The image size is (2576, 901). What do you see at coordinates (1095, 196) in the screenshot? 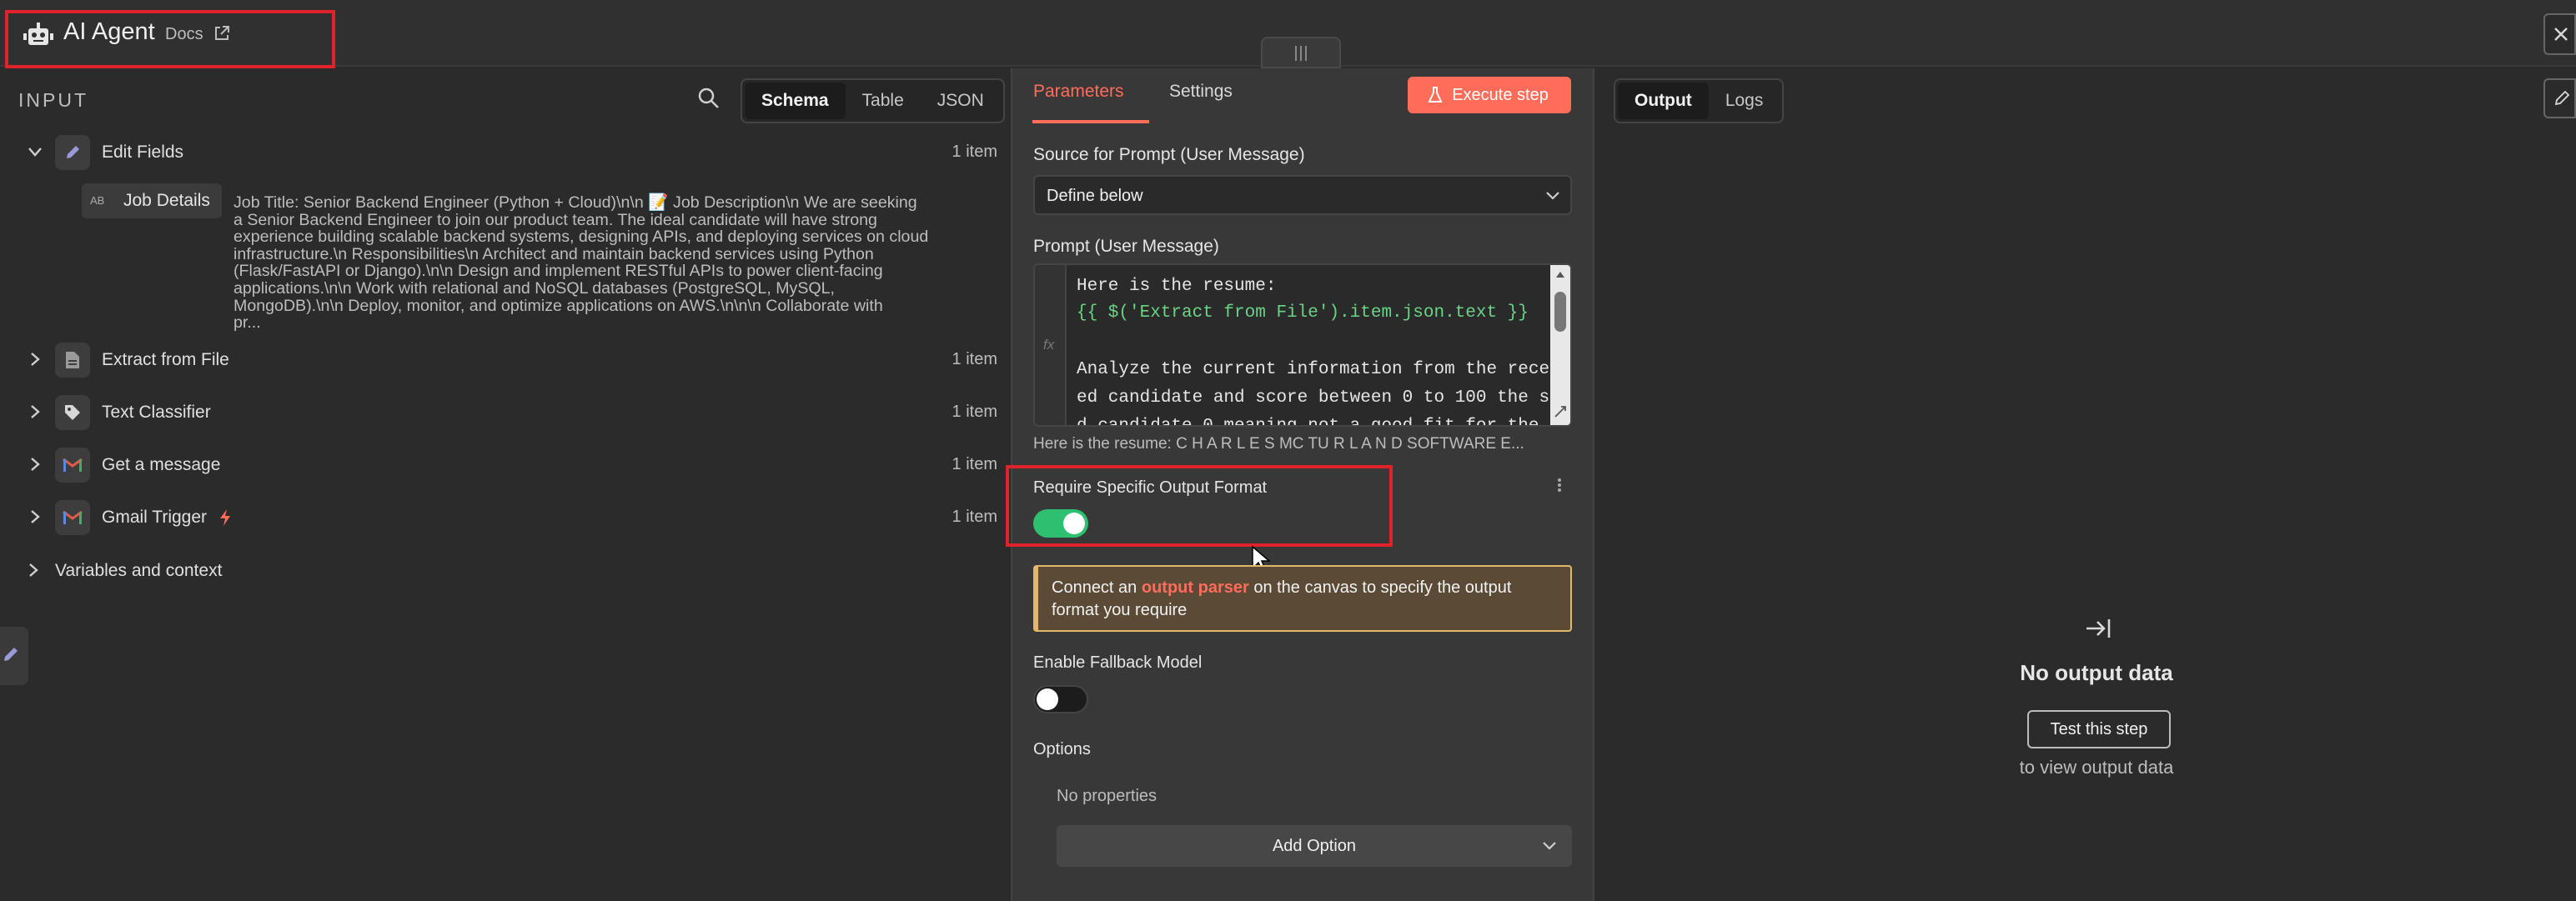
I see `select-value: Define below` at bounding box center [1095, 196].